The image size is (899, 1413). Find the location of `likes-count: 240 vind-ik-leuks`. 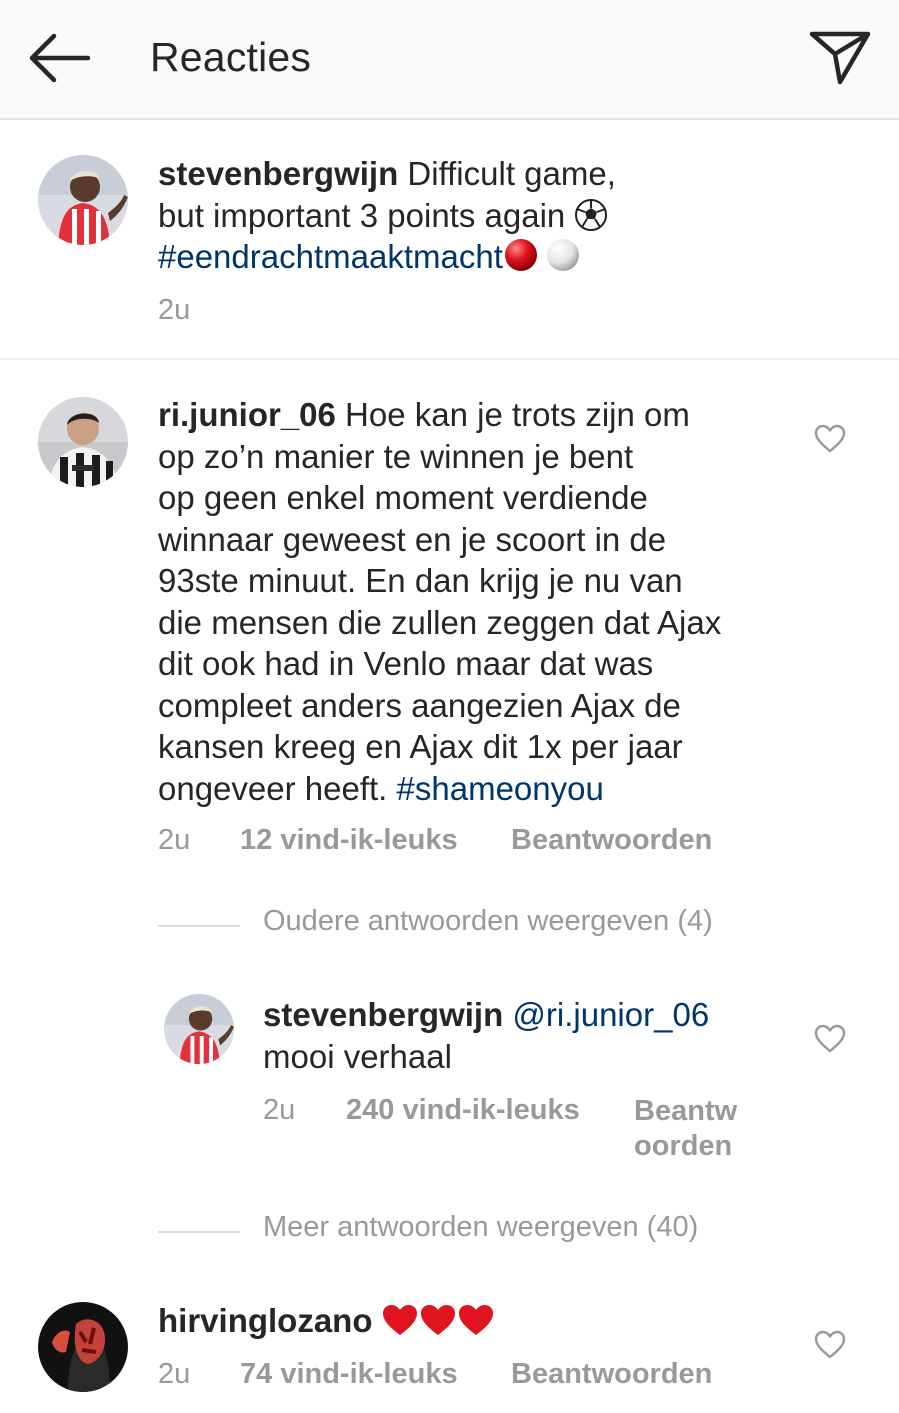

likes-count: 240 vind-ik-leuks is located at coordinates (463, 1110).